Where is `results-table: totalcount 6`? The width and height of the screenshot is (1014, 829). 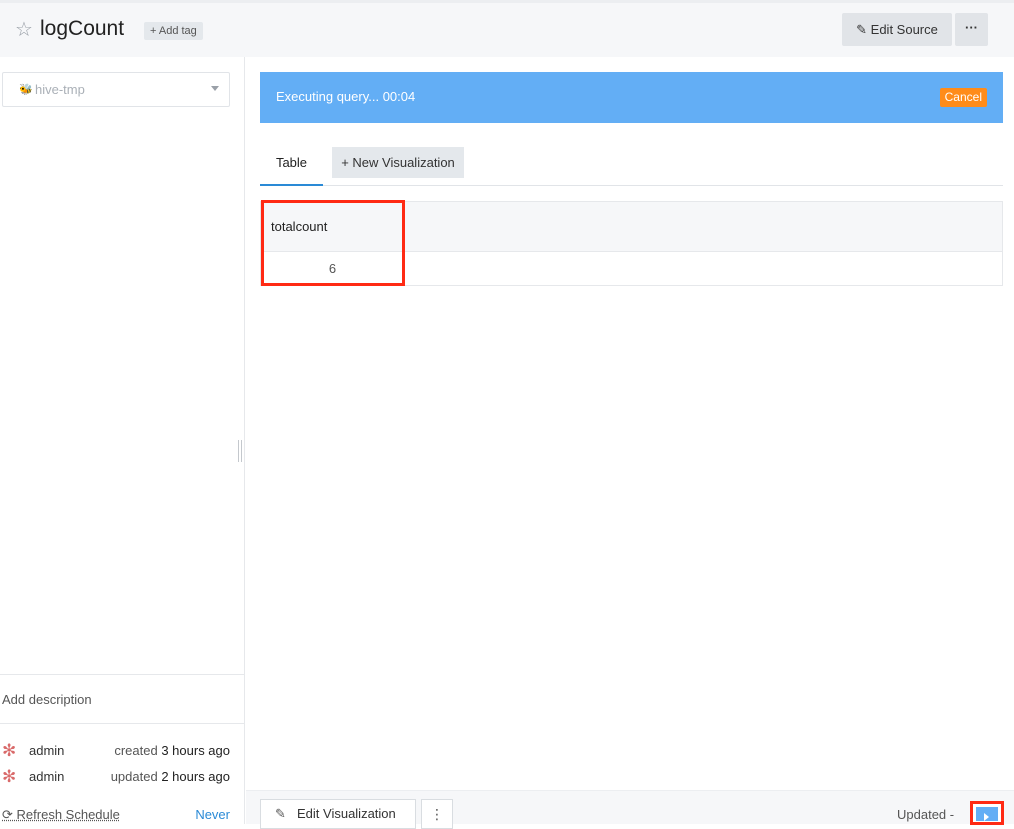
results-table: totalcount 6 is located at coordinates (631, 243).